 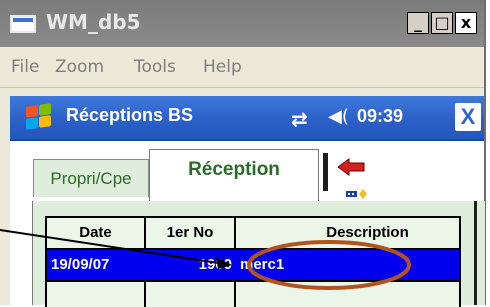 I want to click on clock: 09:39, so click(x=380, y=116).